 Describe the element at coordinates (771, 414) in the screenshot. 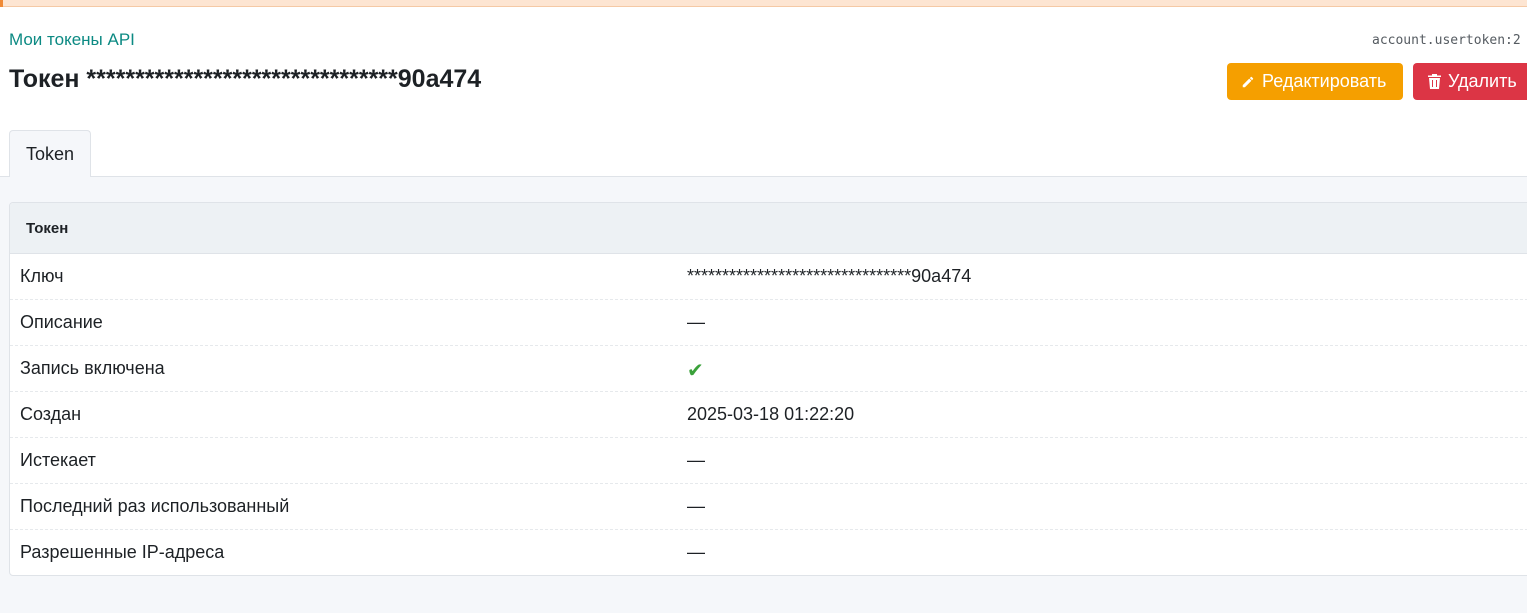

I see `row-value: 2025-03-18 01:22:20` at that location.